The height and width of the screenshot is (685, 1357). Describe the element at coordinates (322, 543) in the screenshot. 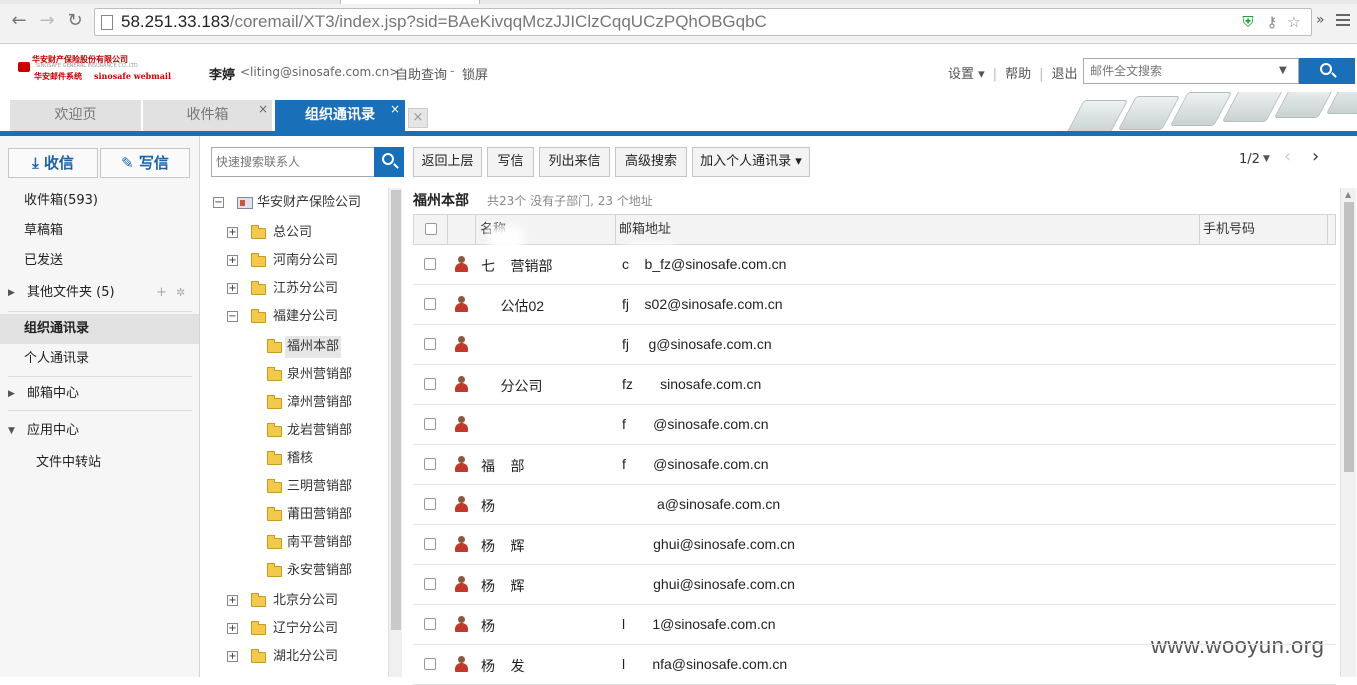

I see `tree-node: 南平营销部` at that location.